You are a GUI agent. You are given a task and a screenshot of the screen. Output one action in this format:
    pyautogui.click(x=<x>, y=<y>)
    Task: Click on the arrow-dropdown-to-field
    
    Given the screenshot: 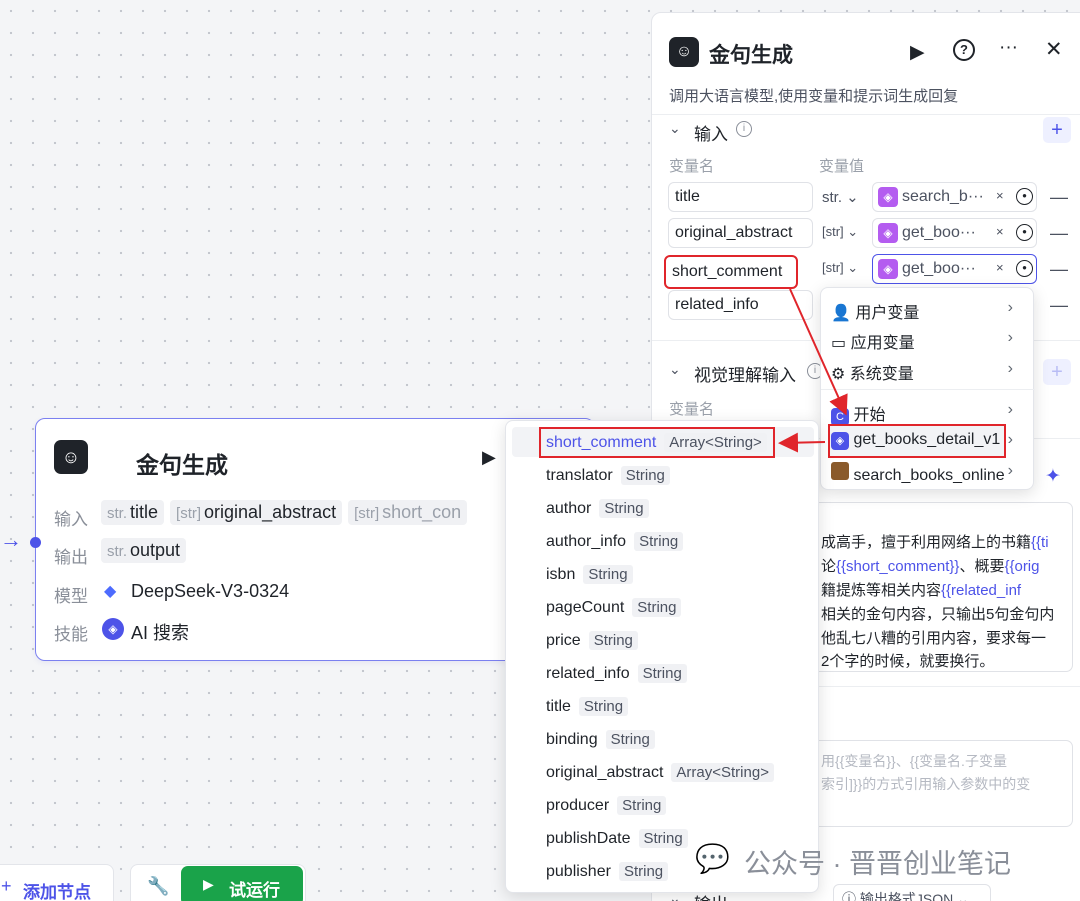 What is the action you would take?
    pyautogui.click(x=802, y=442)
    